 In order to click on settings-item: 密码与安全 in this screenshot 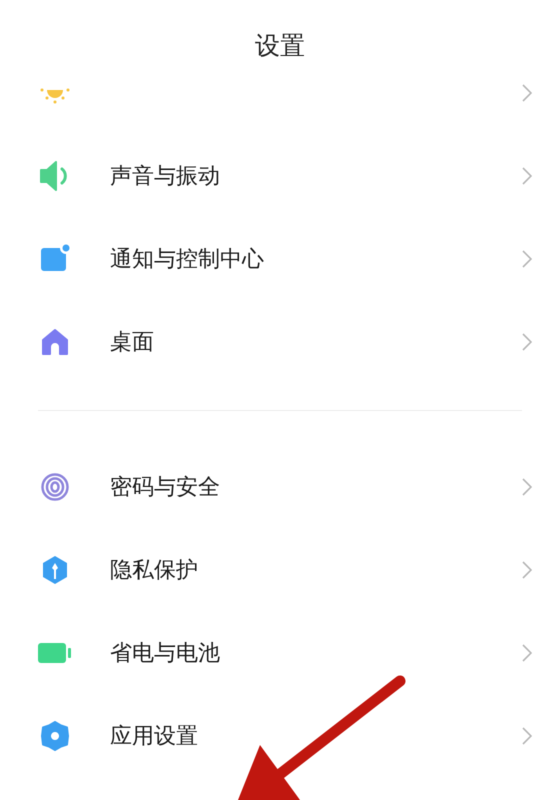, I will do `click(280, 486)`.